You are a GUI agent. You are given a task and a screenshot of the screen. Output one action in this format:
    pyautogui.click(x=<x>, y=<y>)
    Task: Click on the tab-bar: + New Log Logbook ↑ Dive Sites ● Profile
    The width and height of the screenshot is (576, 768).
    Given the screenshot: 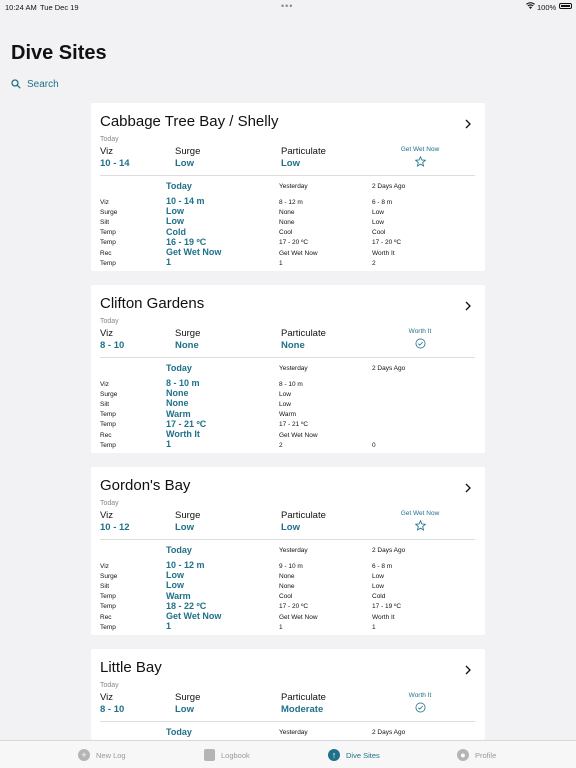 What is the action you would take?
    pyautogui.click(x=288, y=754)
    